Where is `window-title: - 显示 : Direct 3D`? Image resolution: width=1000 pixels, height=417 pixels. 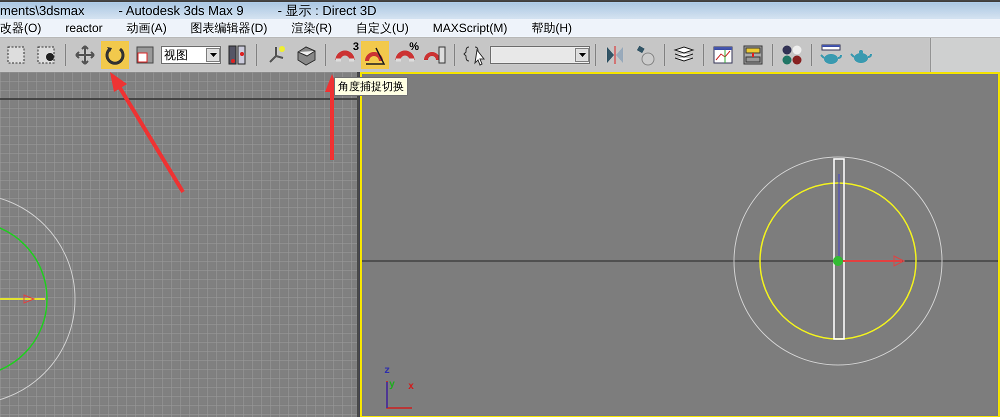
window-title: - 显示 : Direct 3D is located at coordinates (327, 10).